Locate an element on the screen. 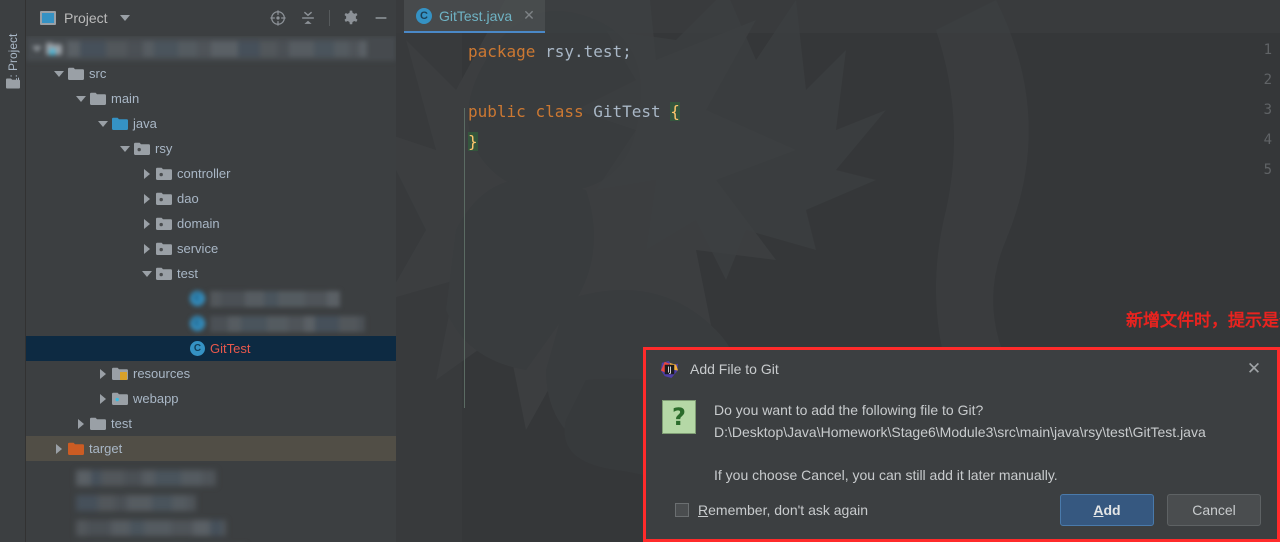 This screenshot has width=1280, height=542. code-token: GitTest is located at coordinates (632, 111).